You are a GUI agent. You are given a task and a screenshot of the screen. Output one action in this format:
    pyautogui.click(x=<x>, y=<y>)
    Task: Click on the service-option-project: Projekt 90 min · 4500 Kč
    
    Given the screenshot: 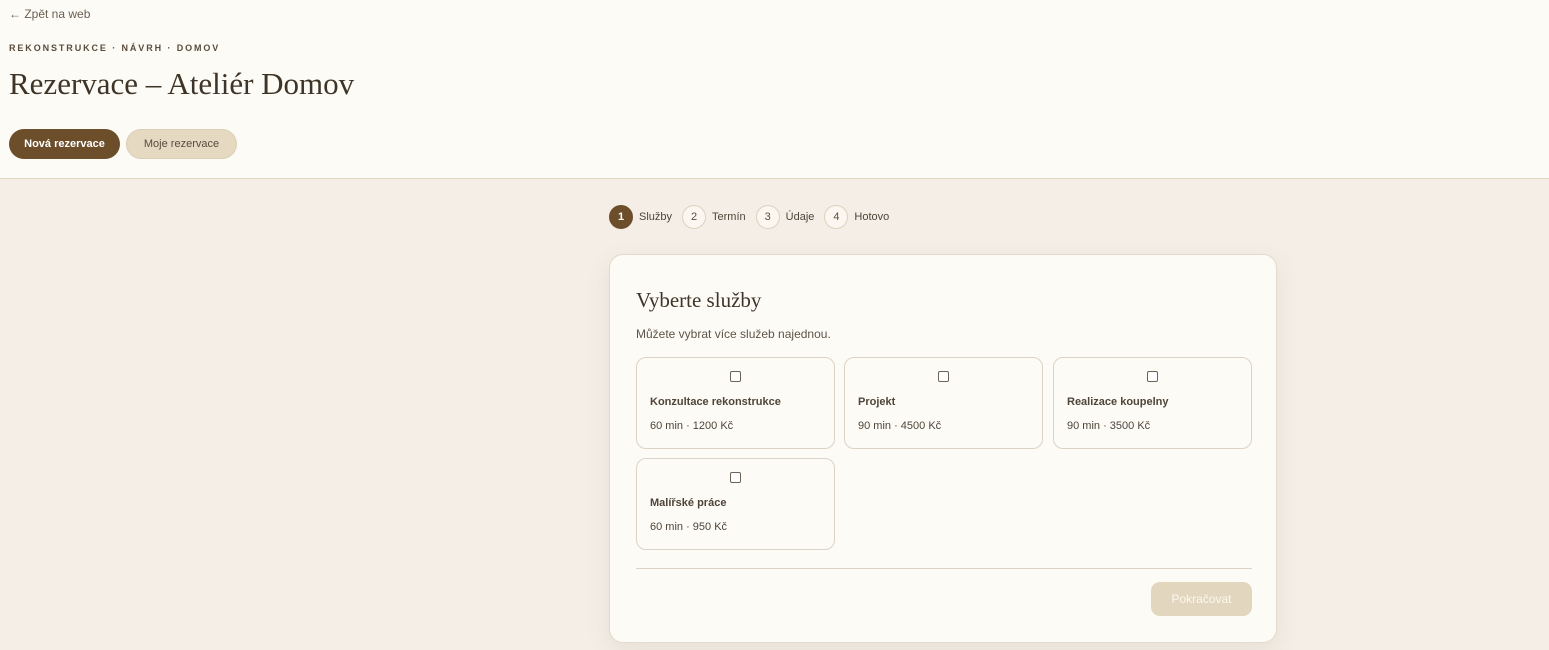 What is the action you would take?
    pyautogui.click(x=943, y=403)
    